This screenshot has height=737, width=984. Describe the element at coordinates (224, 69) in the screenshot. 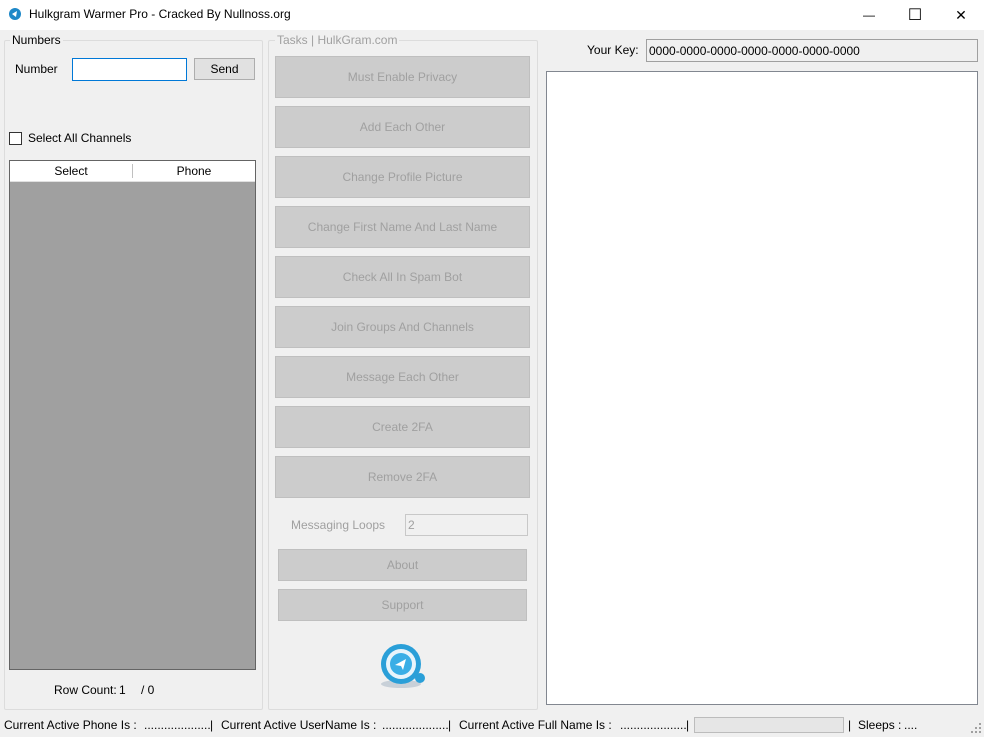

I see `send-button: Send` at that location.